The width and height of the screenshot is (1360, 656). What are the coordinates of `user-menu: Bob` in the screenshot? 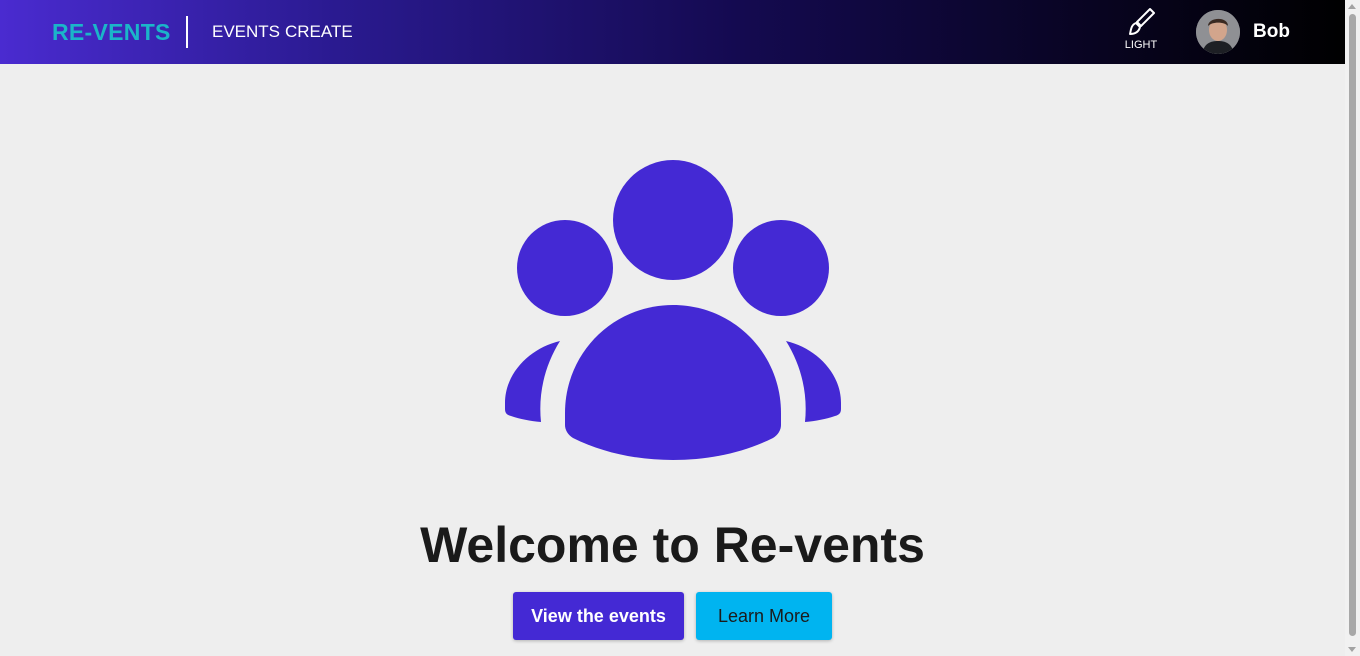 It's located at (1243, 32).